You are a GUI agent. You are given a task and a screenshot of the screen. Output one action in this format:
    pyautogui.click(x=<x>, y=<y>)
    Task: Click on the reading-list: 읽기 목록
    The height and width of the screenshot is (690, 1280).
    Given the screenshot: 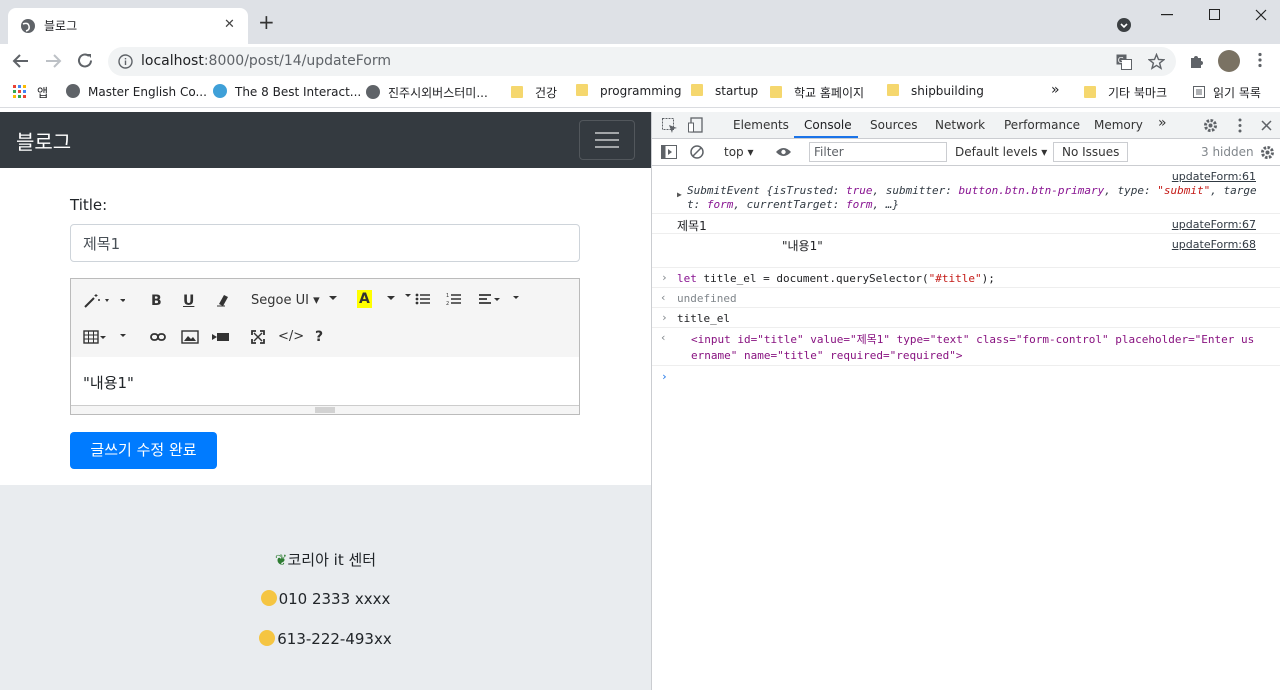 What is the action you would take?
    pyautogui.click(x=1227, y=92)
    